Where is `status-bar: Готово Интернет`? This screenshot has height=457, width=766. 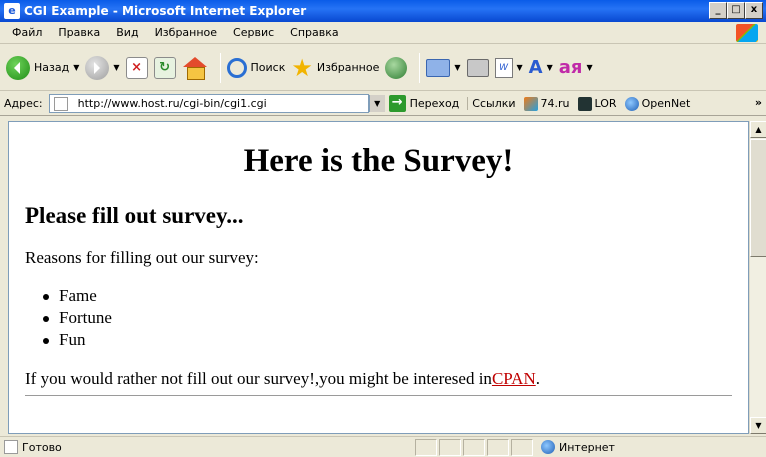 status-bar: Готово Интернет is located at coordinates (383, 446).